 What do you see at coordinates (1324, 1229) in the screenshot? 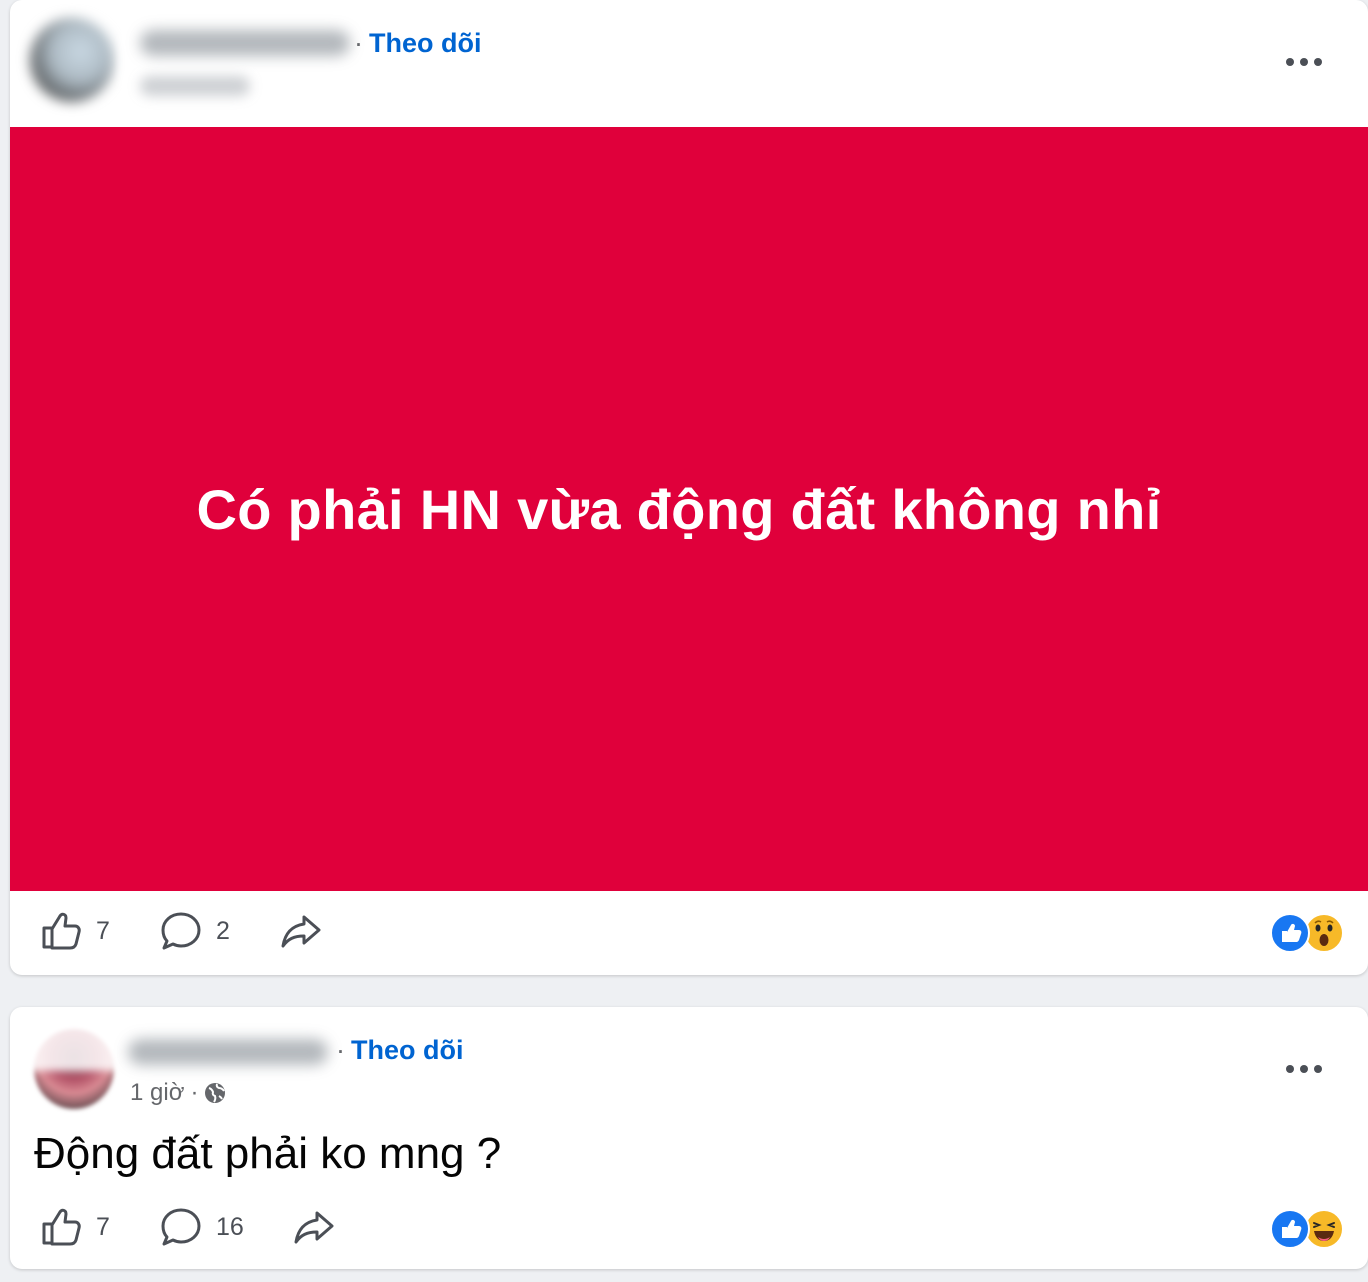
I see `haha-icon` at bounding box center [1324, 1229].